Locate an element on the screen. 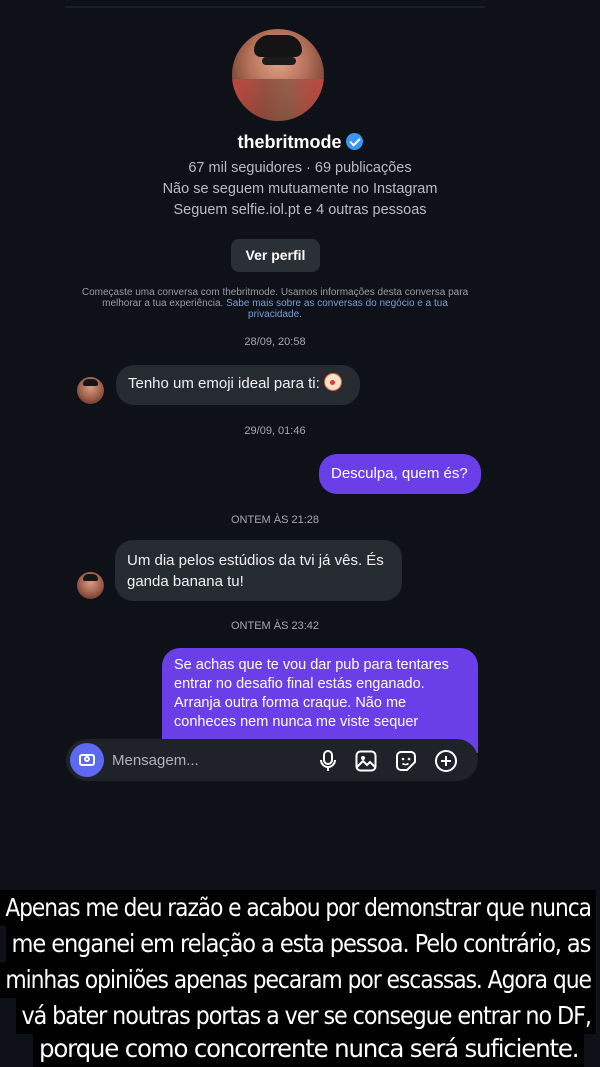 The image size is (600, 1067). message-bubble-incoming: Tenho um emoji ideal para ti: is located at coordinates (238, 385).